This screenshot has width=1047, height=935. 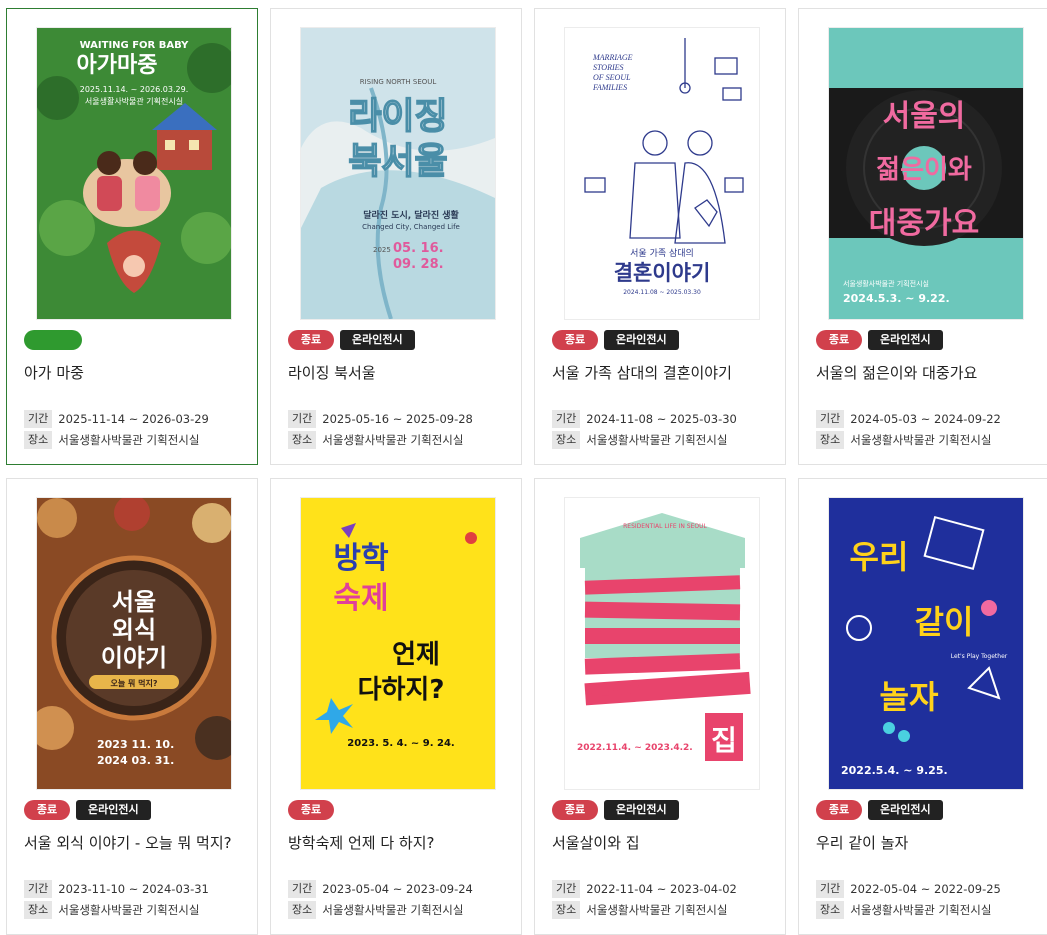 I want to click on poster-sub-en: Changed City, Changed Life, so click(x=411, y=227).